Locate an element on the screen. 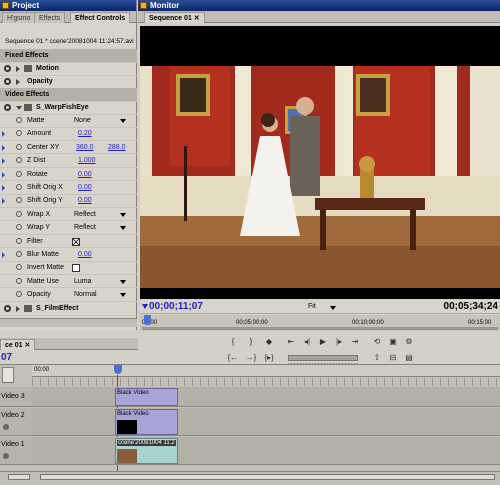 This screenshot has height=485, width=500. param-row: Wrap Y Reflect is located at coordinates (68, 228).